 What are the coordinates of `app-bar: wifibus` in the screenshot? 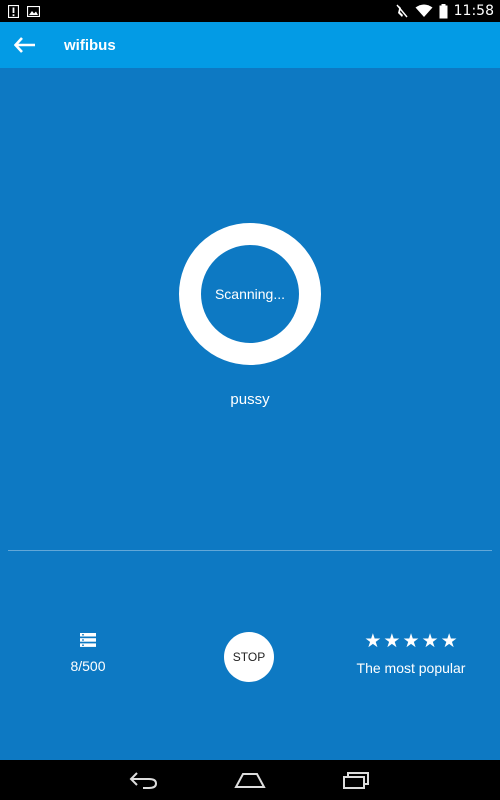 It's located at (250, 45).